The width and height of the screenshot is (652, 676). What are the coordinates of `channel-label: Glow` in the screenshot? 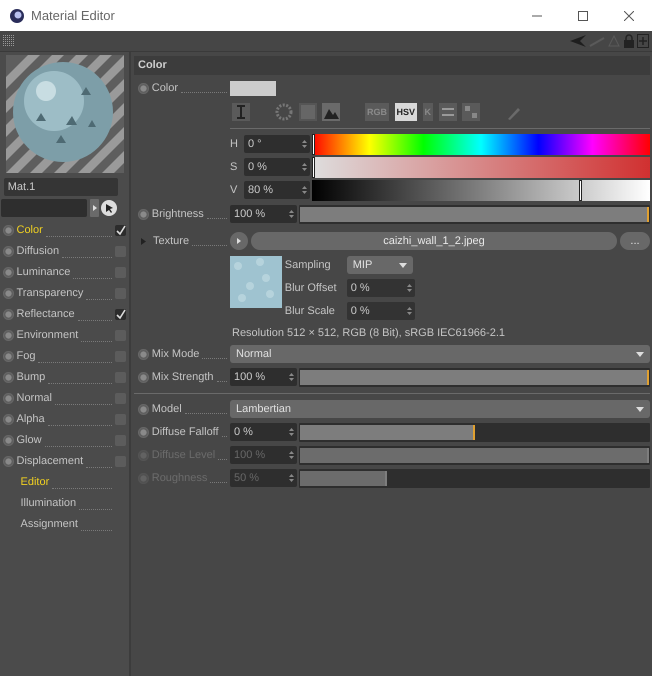 It's located at (29, 440).